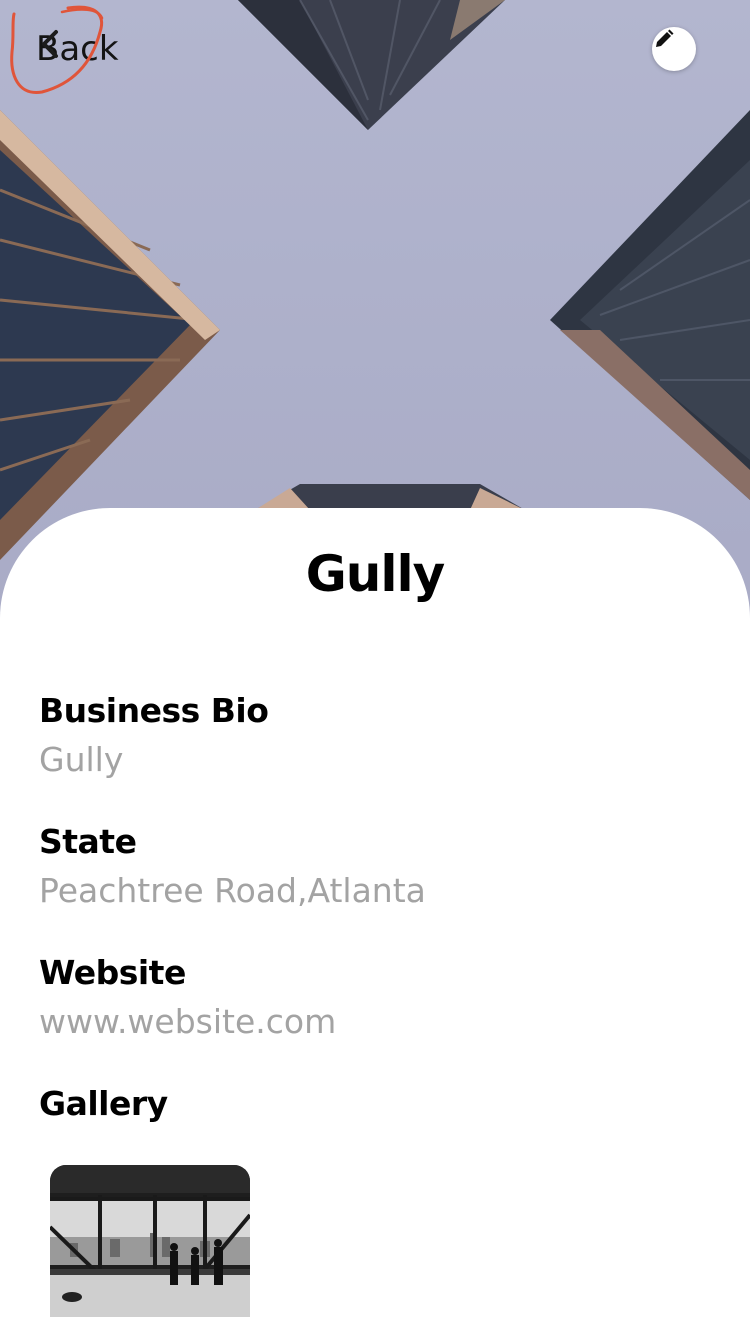 The image size is (750, 1317). I want to click on state-label: State, so click(88, 841).